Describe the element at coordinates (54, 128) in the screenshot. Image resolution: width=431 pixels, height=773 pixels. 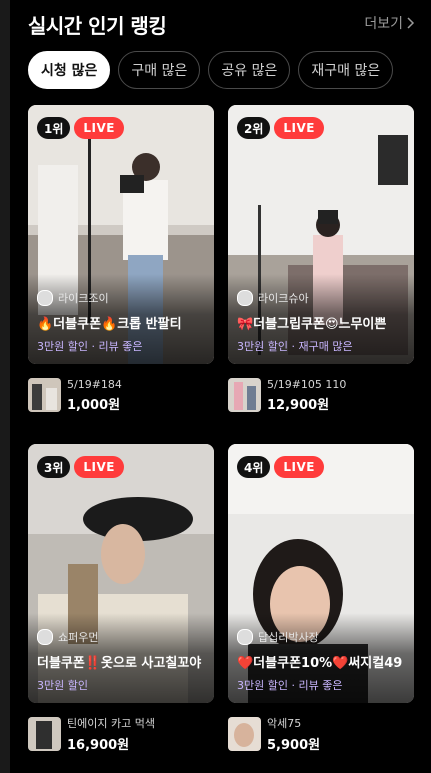
I see `rank-badge: 1위` at that location.